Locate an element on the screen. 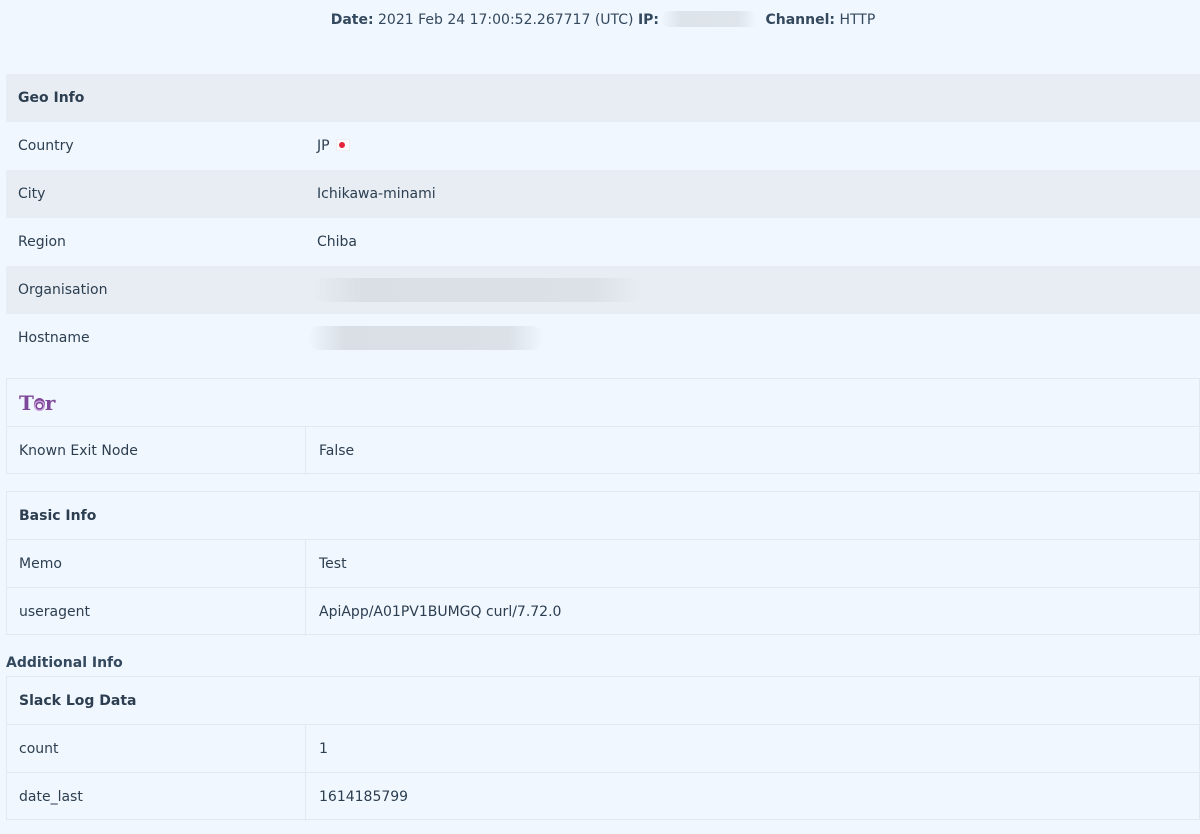 This screenshot has height=834, width=1200. ip-label: IP: is located at coordinates (648, 20).